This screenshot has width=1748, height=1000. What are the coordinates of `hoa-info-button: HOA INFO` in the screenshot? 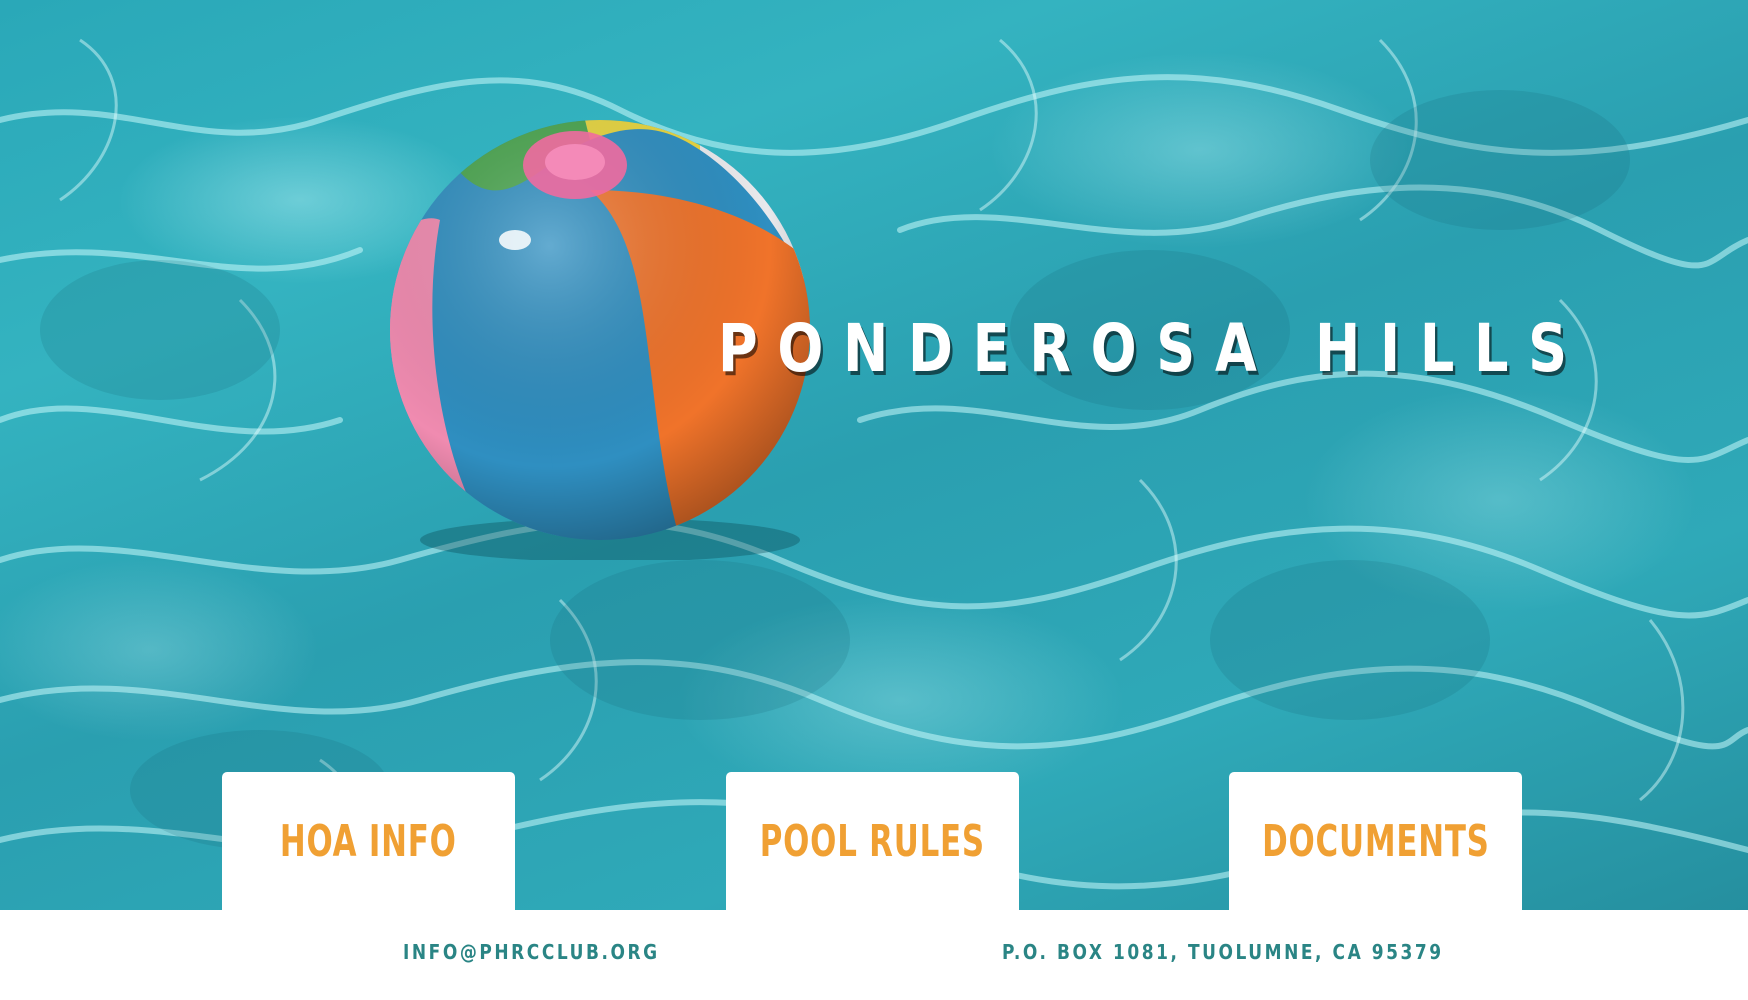 It's located at (368, 841).